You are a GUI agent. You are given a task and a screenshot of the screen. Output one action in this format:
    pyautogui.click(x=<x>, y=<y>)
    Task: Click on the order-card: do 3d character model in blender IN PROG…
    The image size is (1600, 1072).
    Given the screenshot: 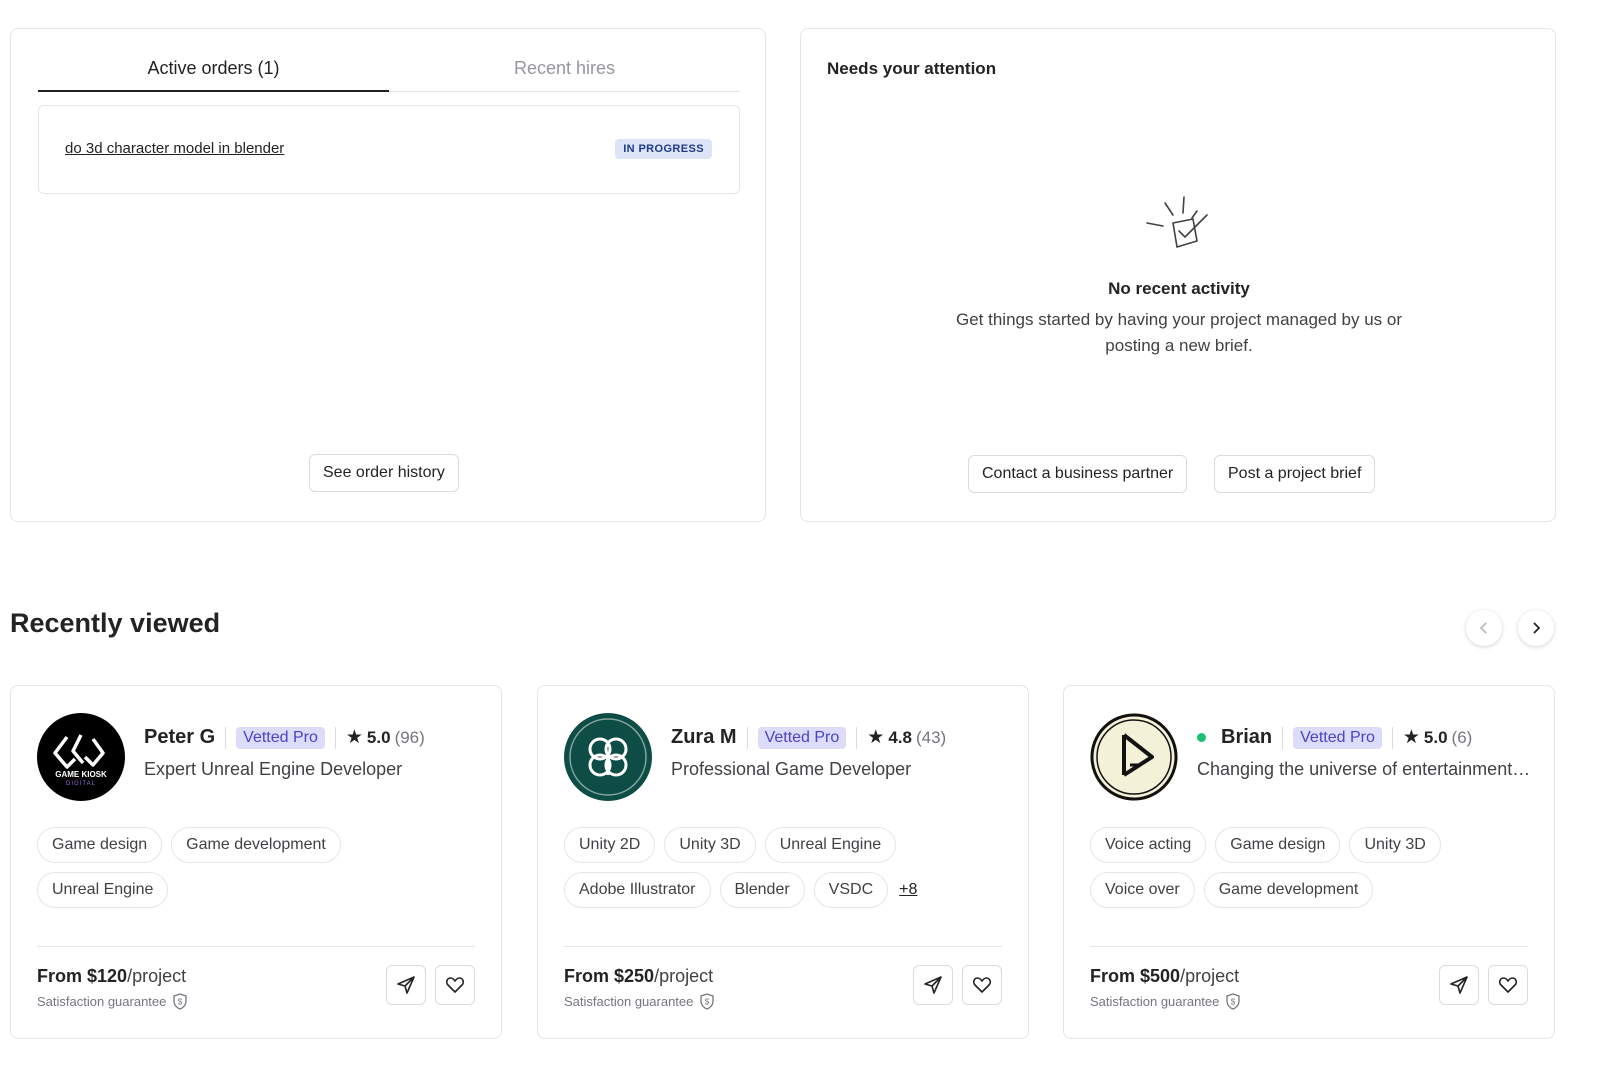 What is the action you would take?
    pyautogui.click(x=389, y=149)
    